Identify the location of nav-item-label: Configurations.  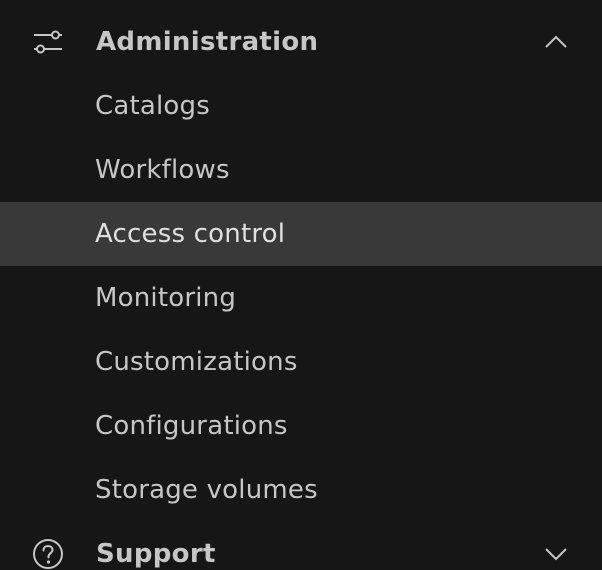
(191, 426).